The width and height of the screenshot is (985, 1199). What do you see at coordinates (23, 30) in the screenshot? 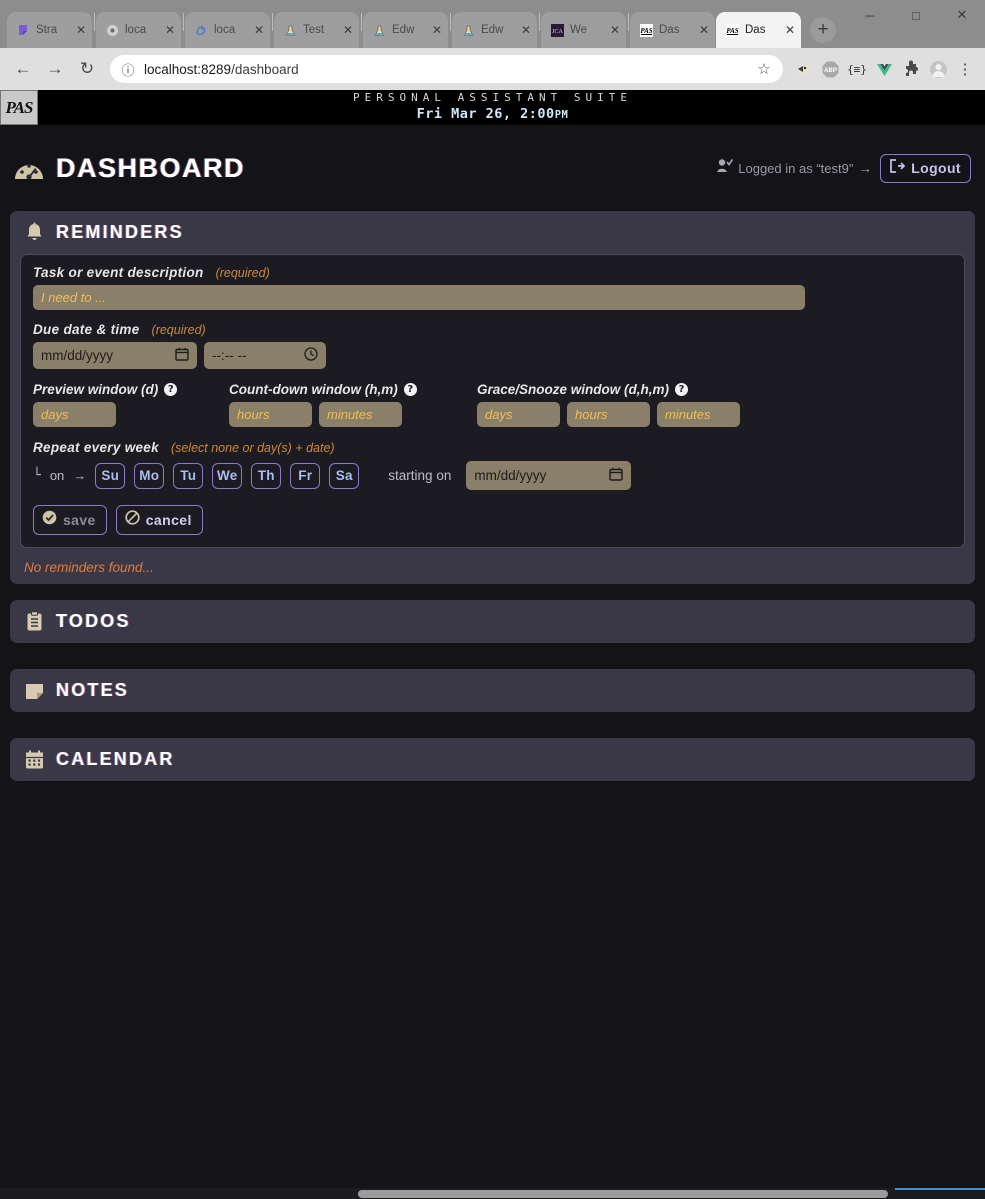
I see `purple-flag-icon` at bounding box center [23, 30].